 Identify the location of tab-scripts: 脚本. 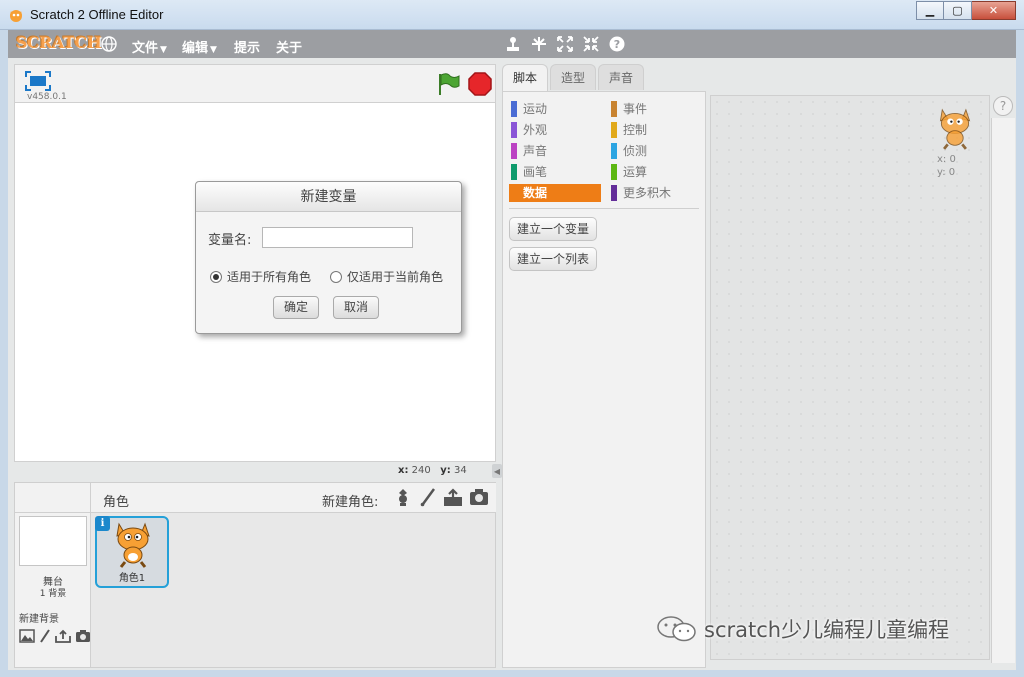
(525, 78).